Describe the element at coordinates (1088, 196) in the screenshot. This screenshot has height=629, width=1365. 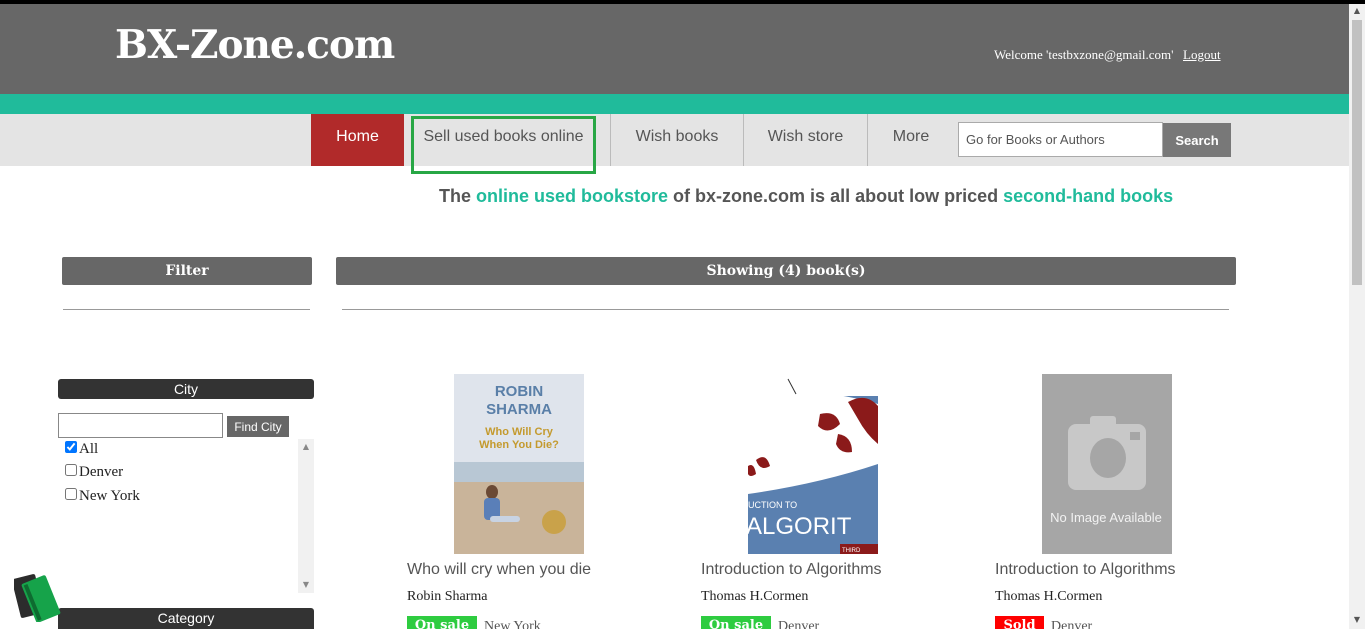
I see `tagline-link-secondhand: second-hand books` at that location.